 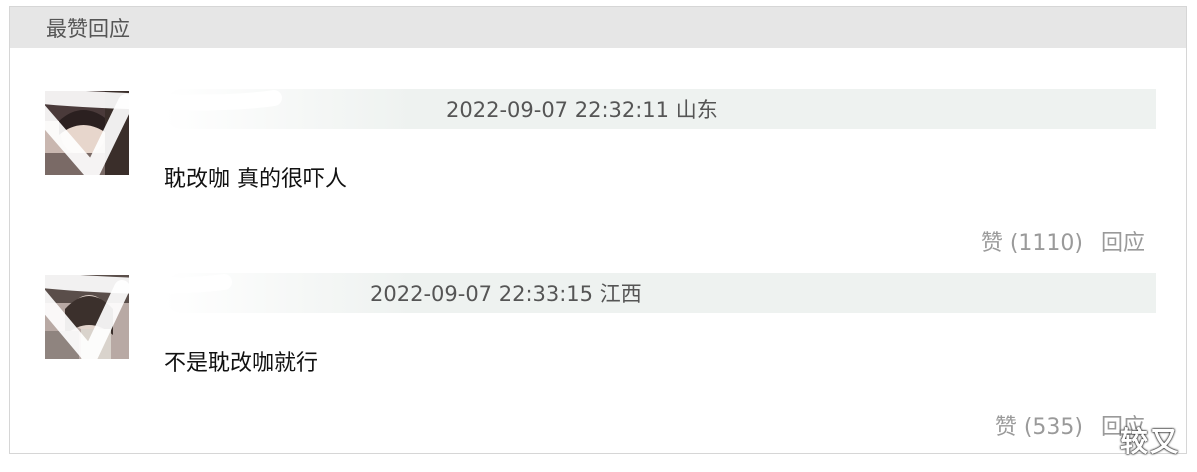 What do you see at coordinates (582, 110) in the screenshot?
I see `comment-meta: 2022-09-07 22:32:11 山东` at bounding box center [582, 110].